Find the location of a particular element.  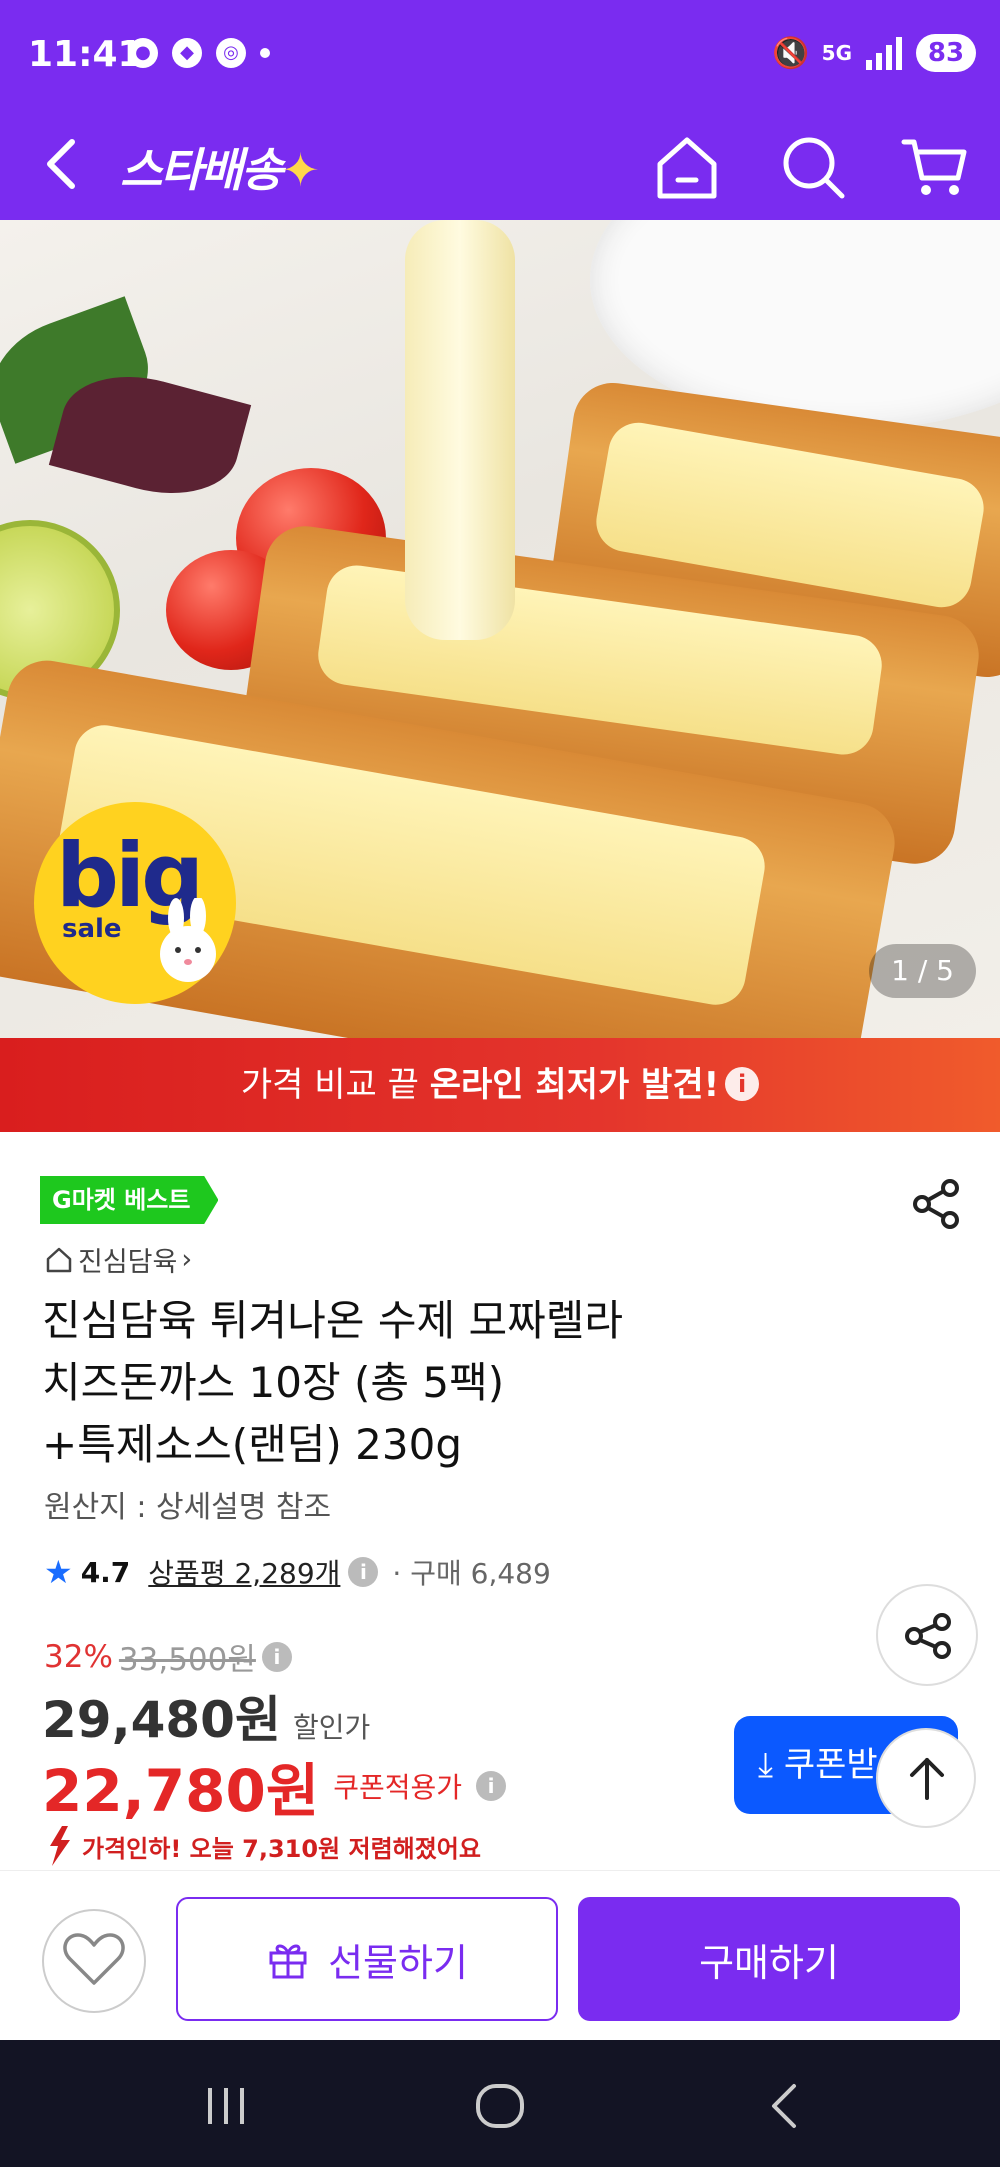

price-down-arrow-icon is located at coordinates (60, 1846).